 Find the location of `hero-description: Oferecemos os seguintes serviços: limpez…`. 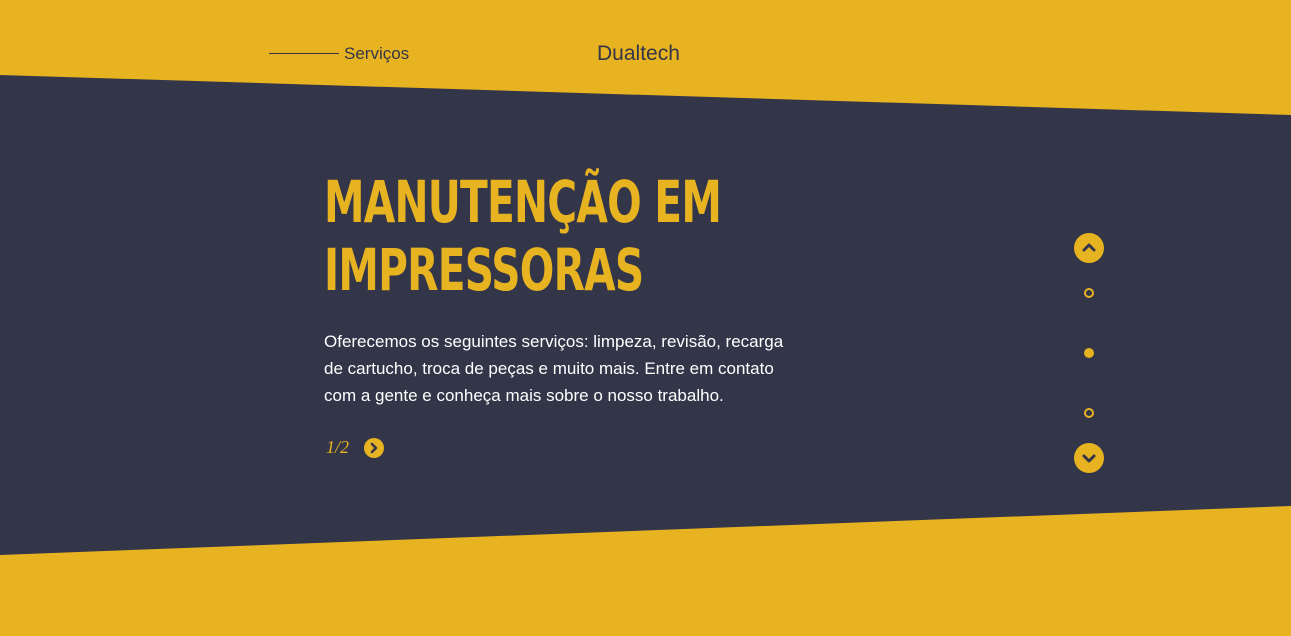

hero-description: Oferecemos os seguintes serviços: limpez… is located at coordinates (554, 368).